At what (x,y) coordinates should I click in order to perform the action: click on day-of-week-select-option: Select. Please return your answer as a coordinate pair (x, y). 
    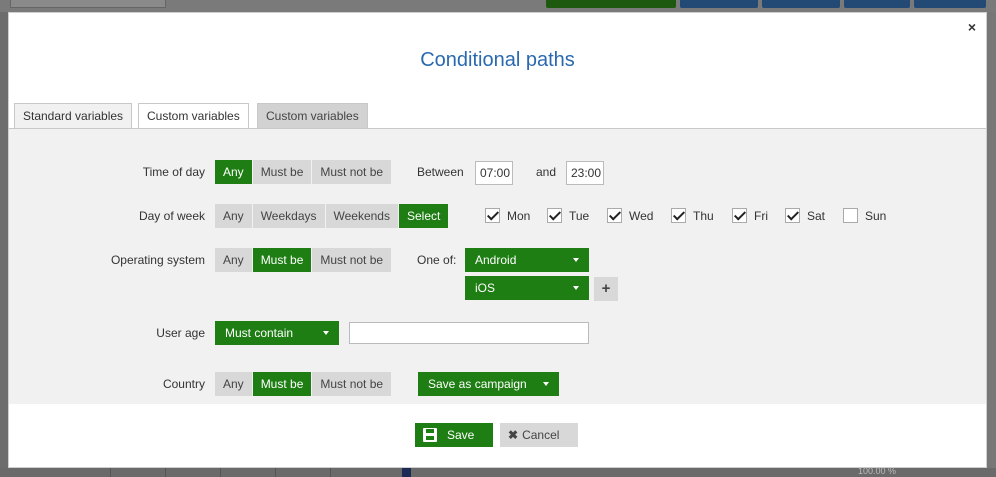
    Looking at the image, I should click on (423, 216).